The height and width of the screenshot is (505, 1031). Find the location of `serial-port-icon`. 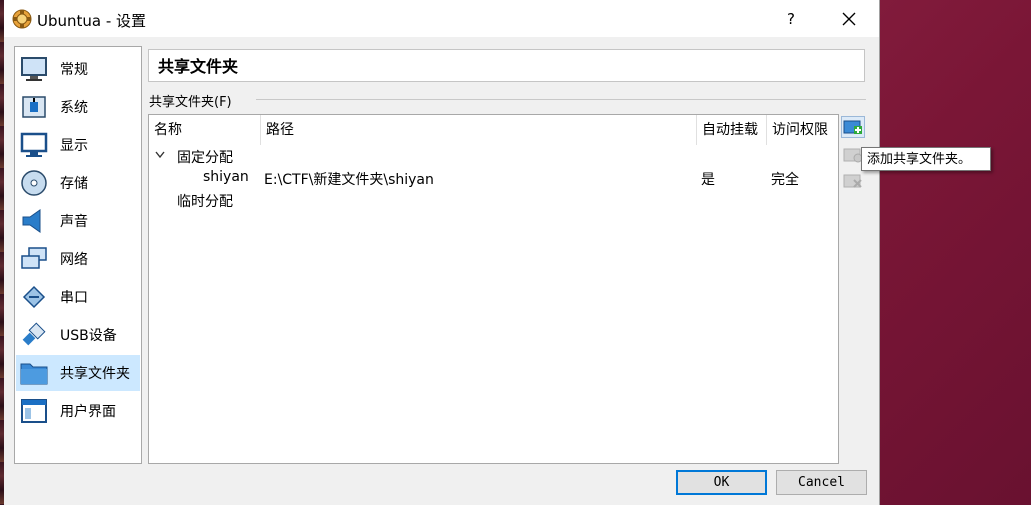

serial-port-icon is located at coordinates (34, 297).